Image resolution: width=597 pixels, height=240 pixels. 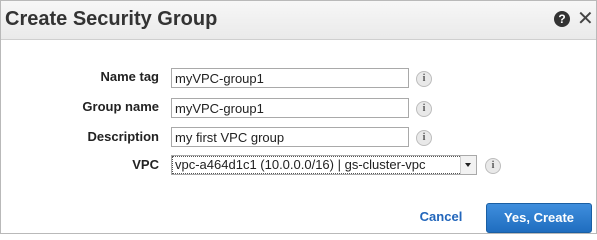 I want to click on name-tag-input, so click(x=290, y=78).